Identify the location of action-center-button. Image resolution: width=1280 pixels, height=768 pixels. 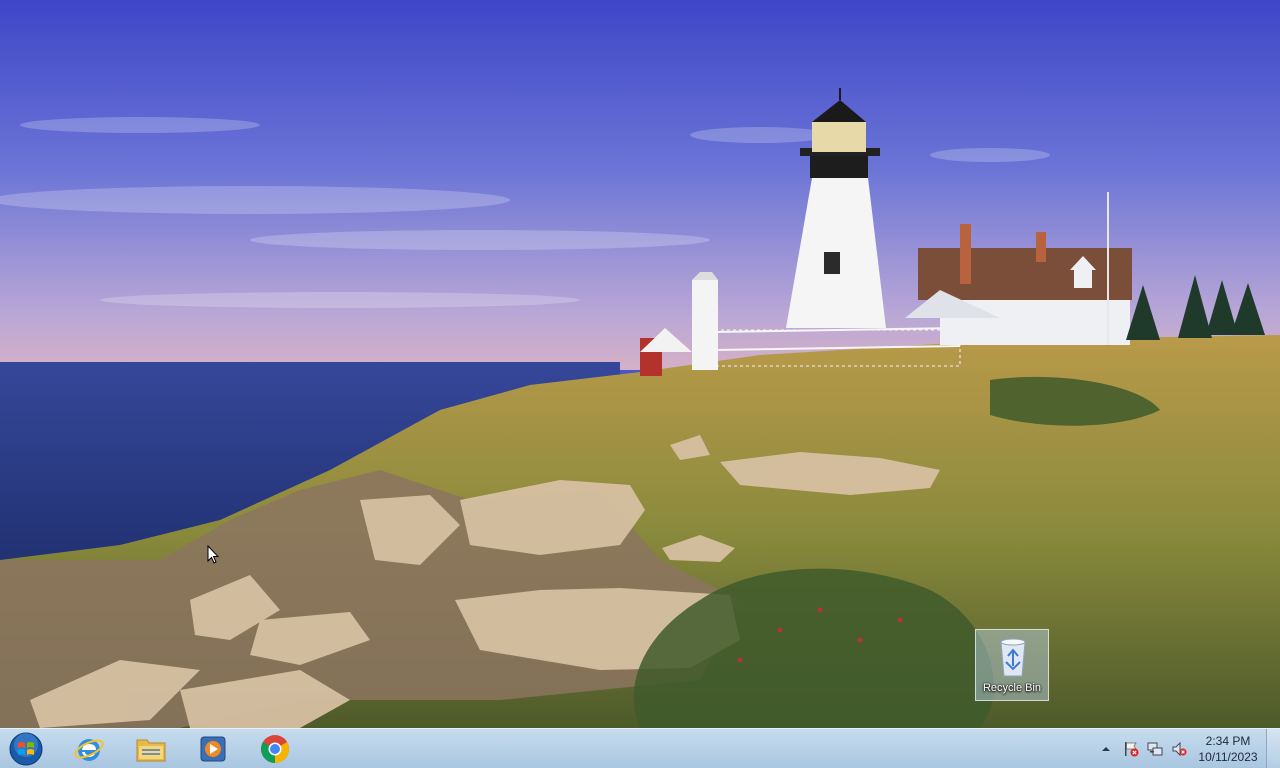
(1131, 749).